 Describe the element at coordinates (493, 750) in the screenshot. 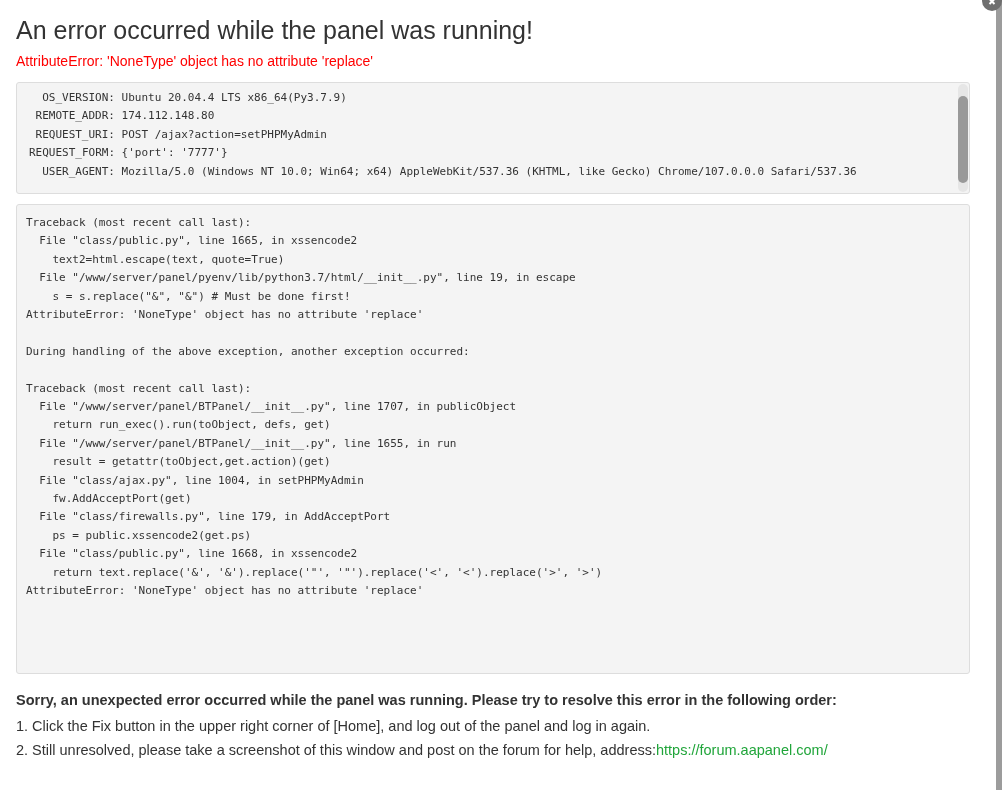

I see `help-step: 2. Still unresolved, please take a screenshot of this window and post on the forum for help, address:https://forum.aapanel.com/` at that location.